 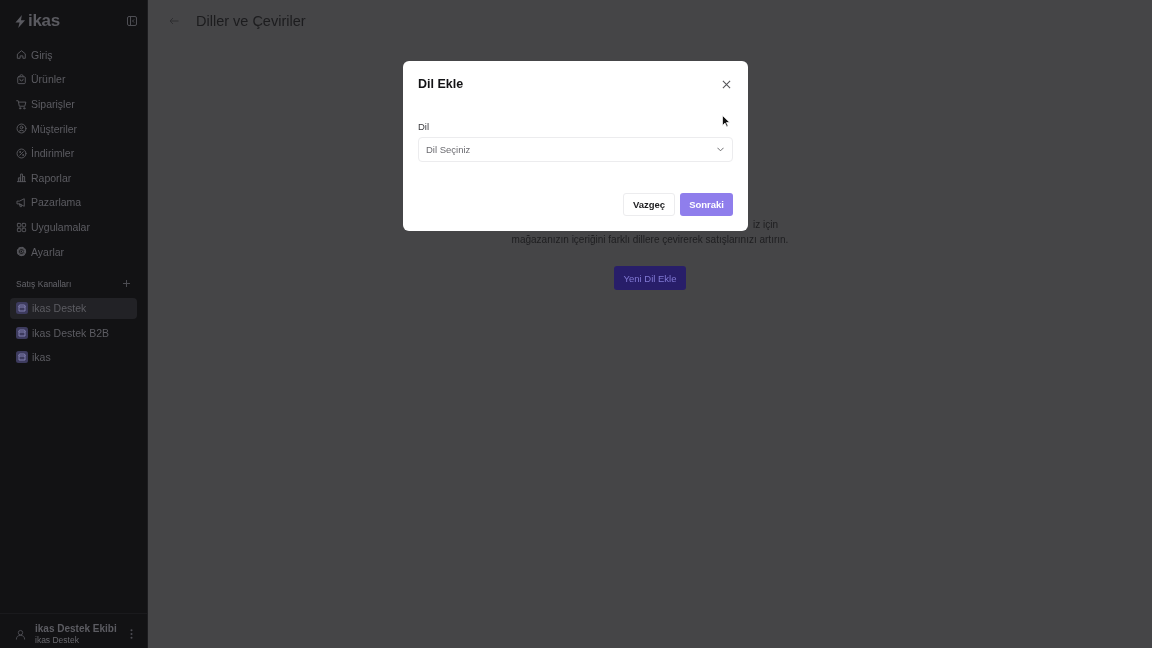 I want to click on nav-item: Raporlar, so click(x=73, y=178).